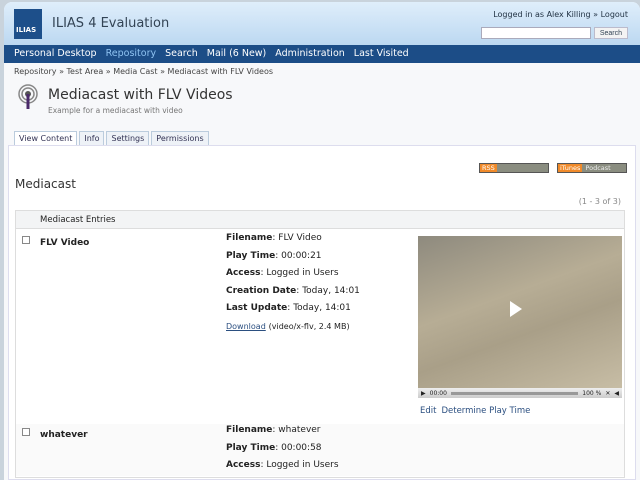 This screenshot has width=640, height=480. Describe the element at coordinates (237, 54) in the screenshot. I see `nav-mail: Mail (6 New)` at that location.